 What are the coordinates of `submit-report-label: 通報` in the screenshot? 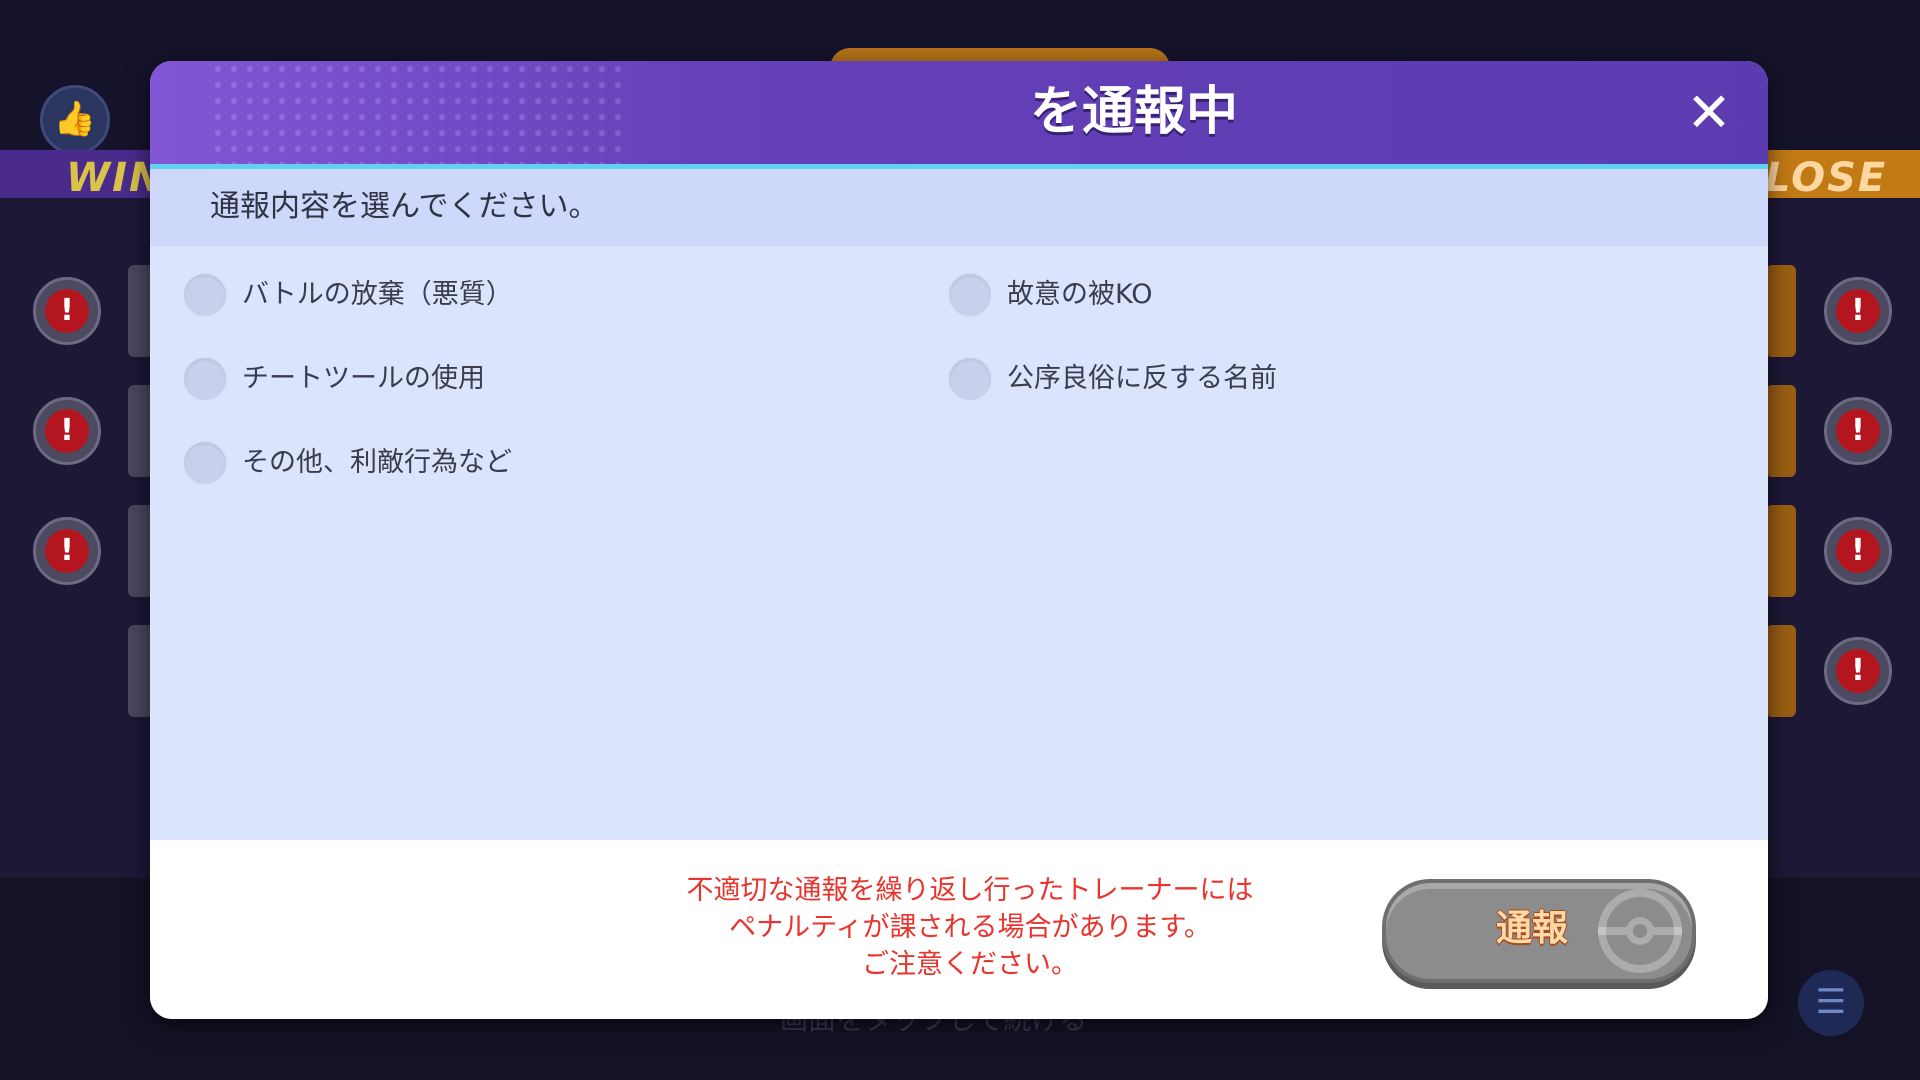 It's located at (1532, 928).